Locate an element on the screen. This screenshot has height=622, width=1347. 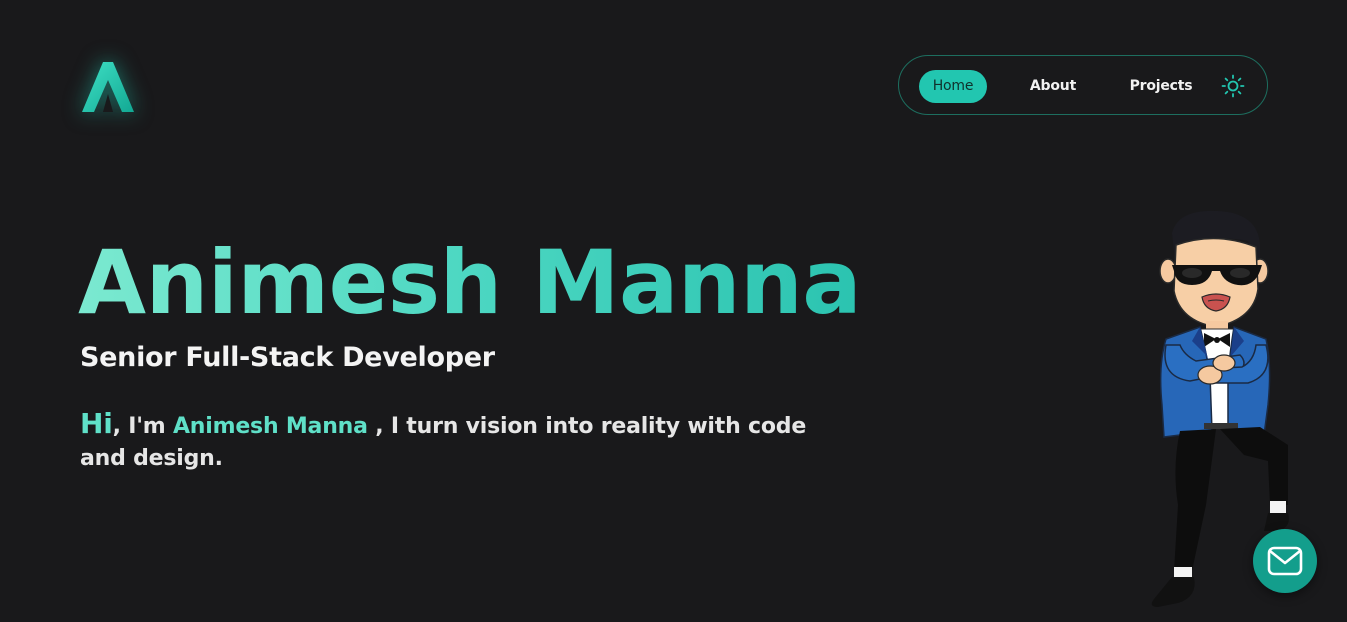
hero-role: Senior Full-Stack Developer is located at coordinates (287, 357).